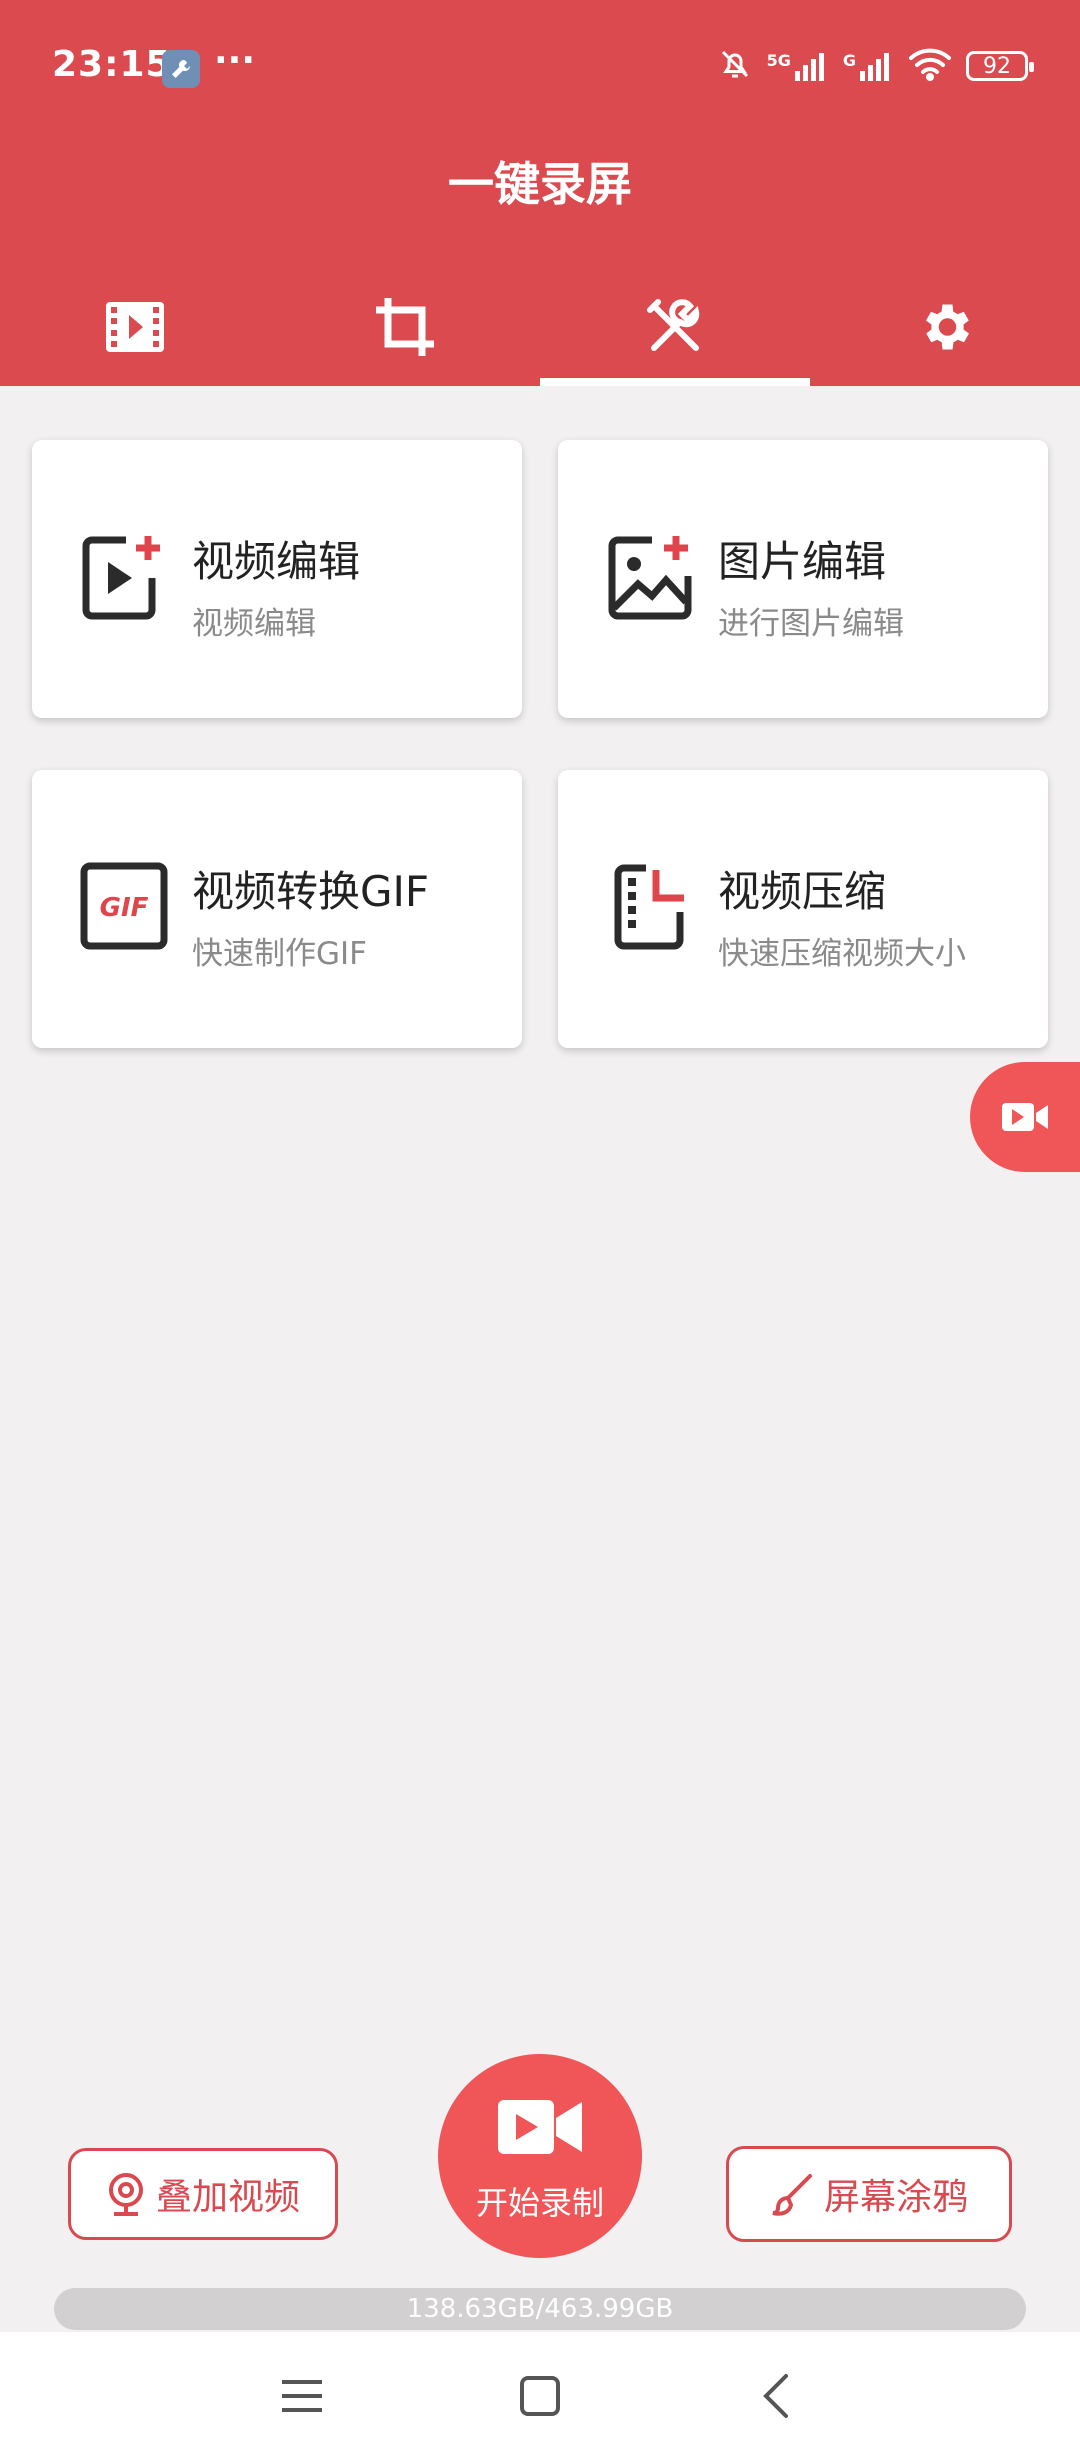  I want to click on compress-icon, so click(649, 907).